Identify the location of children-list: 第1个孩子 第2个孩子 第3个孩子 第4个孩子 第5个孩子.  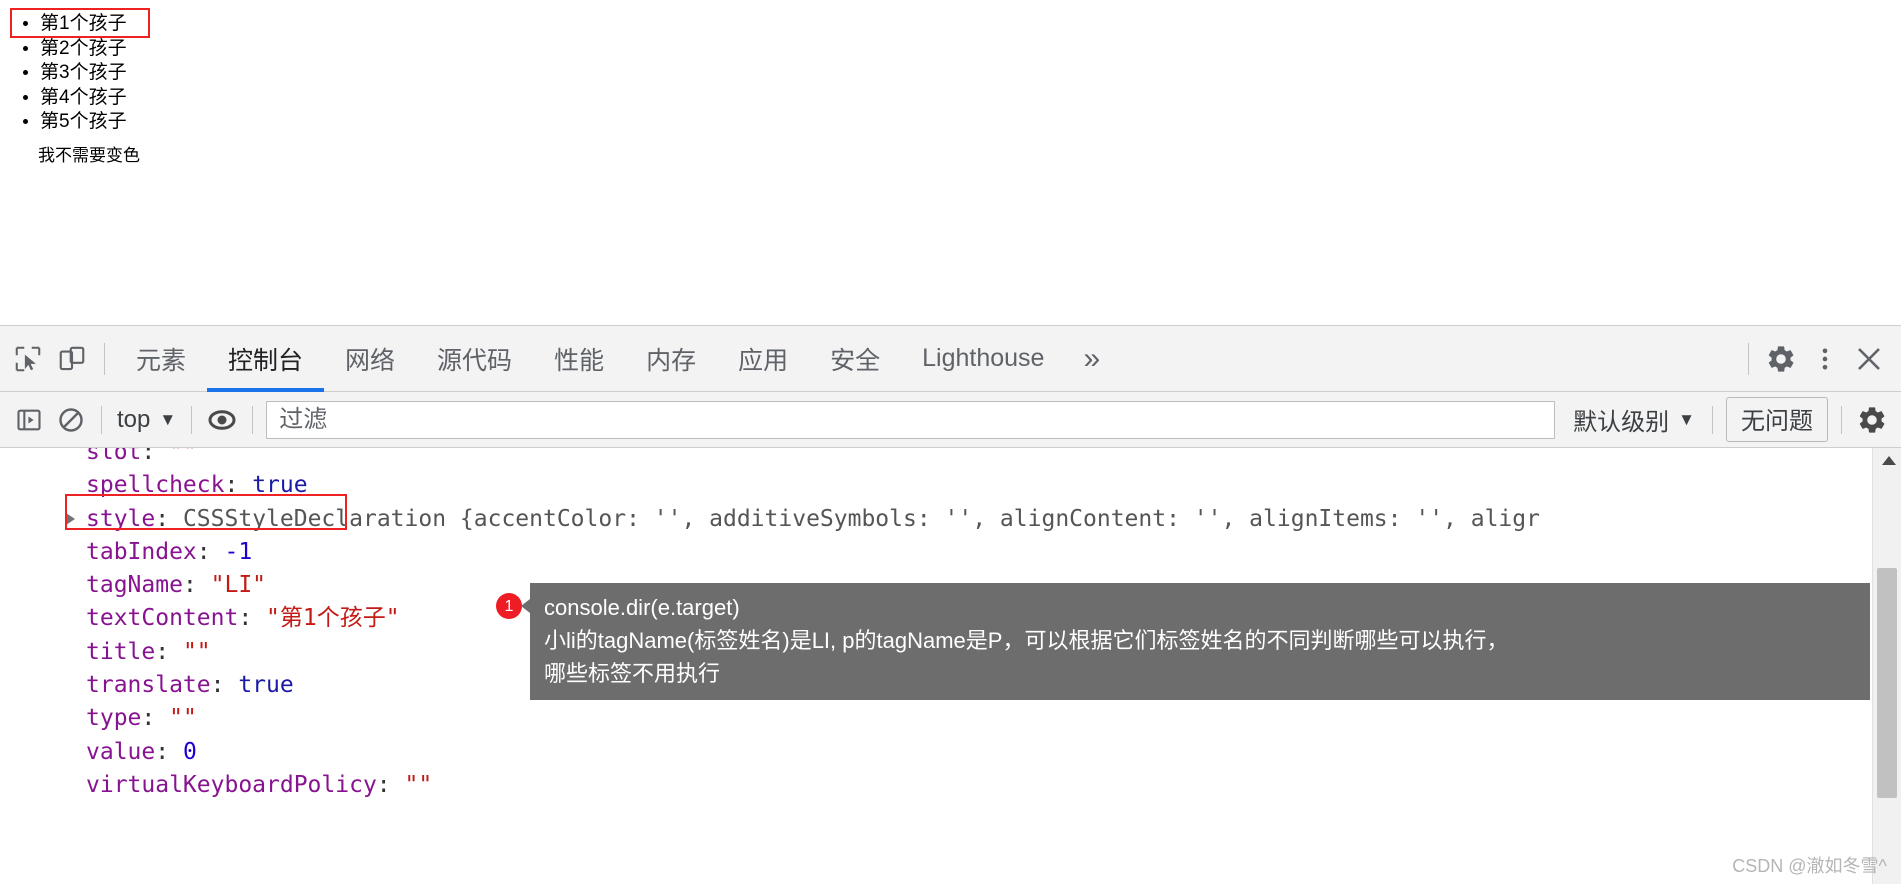
(83, 73).